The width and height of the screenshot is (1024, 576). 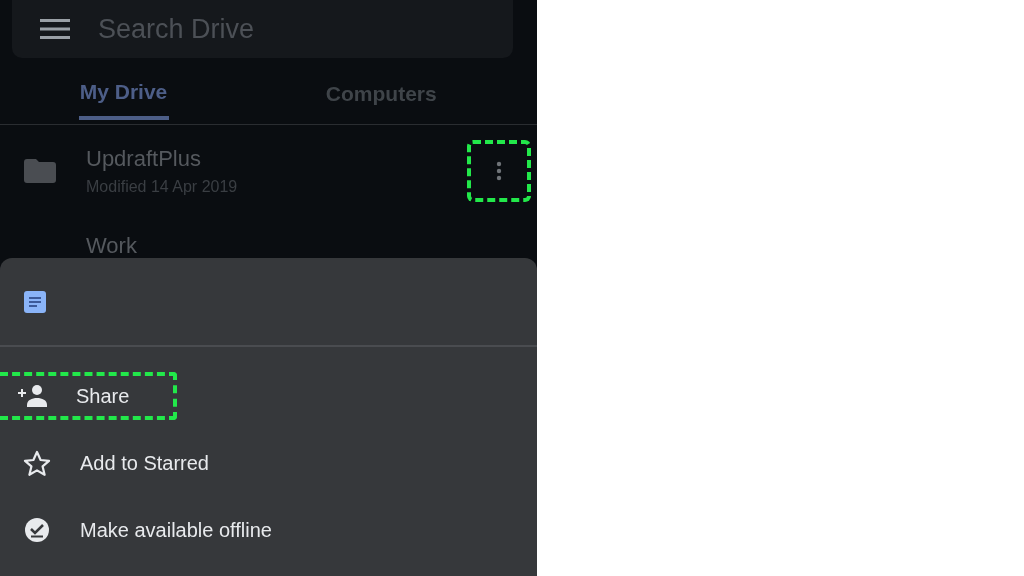 What do you see at coordinates (113, 463) in the screenshot?
I see `menu-item: Add to Starred` at bounding box center [113, 463].